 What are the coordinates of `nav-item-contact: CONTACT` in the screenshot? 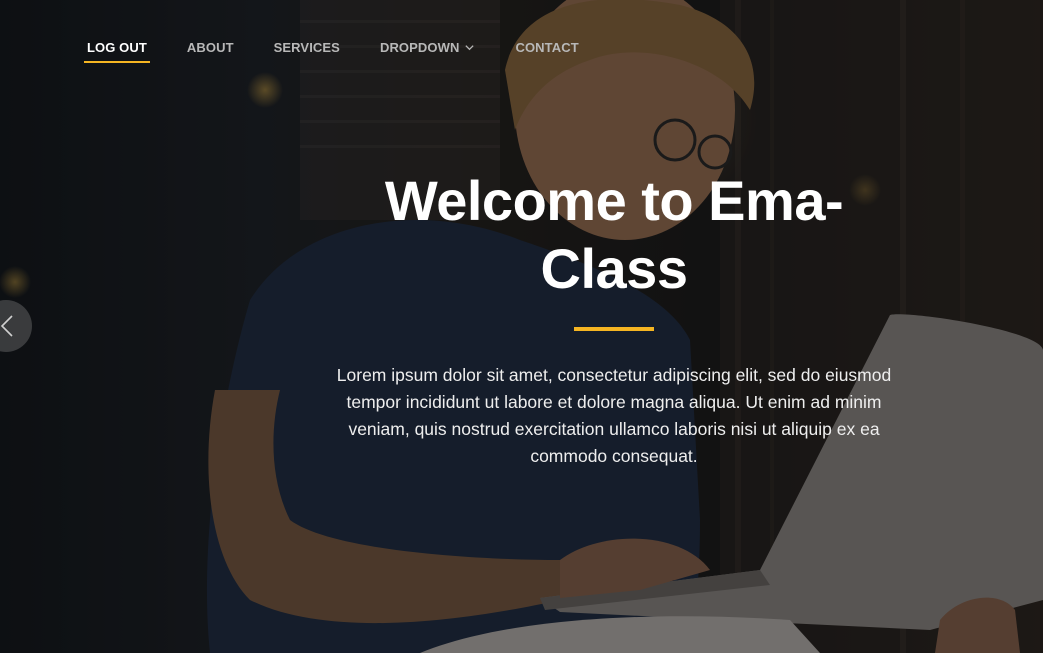 It's located at (546, 51).